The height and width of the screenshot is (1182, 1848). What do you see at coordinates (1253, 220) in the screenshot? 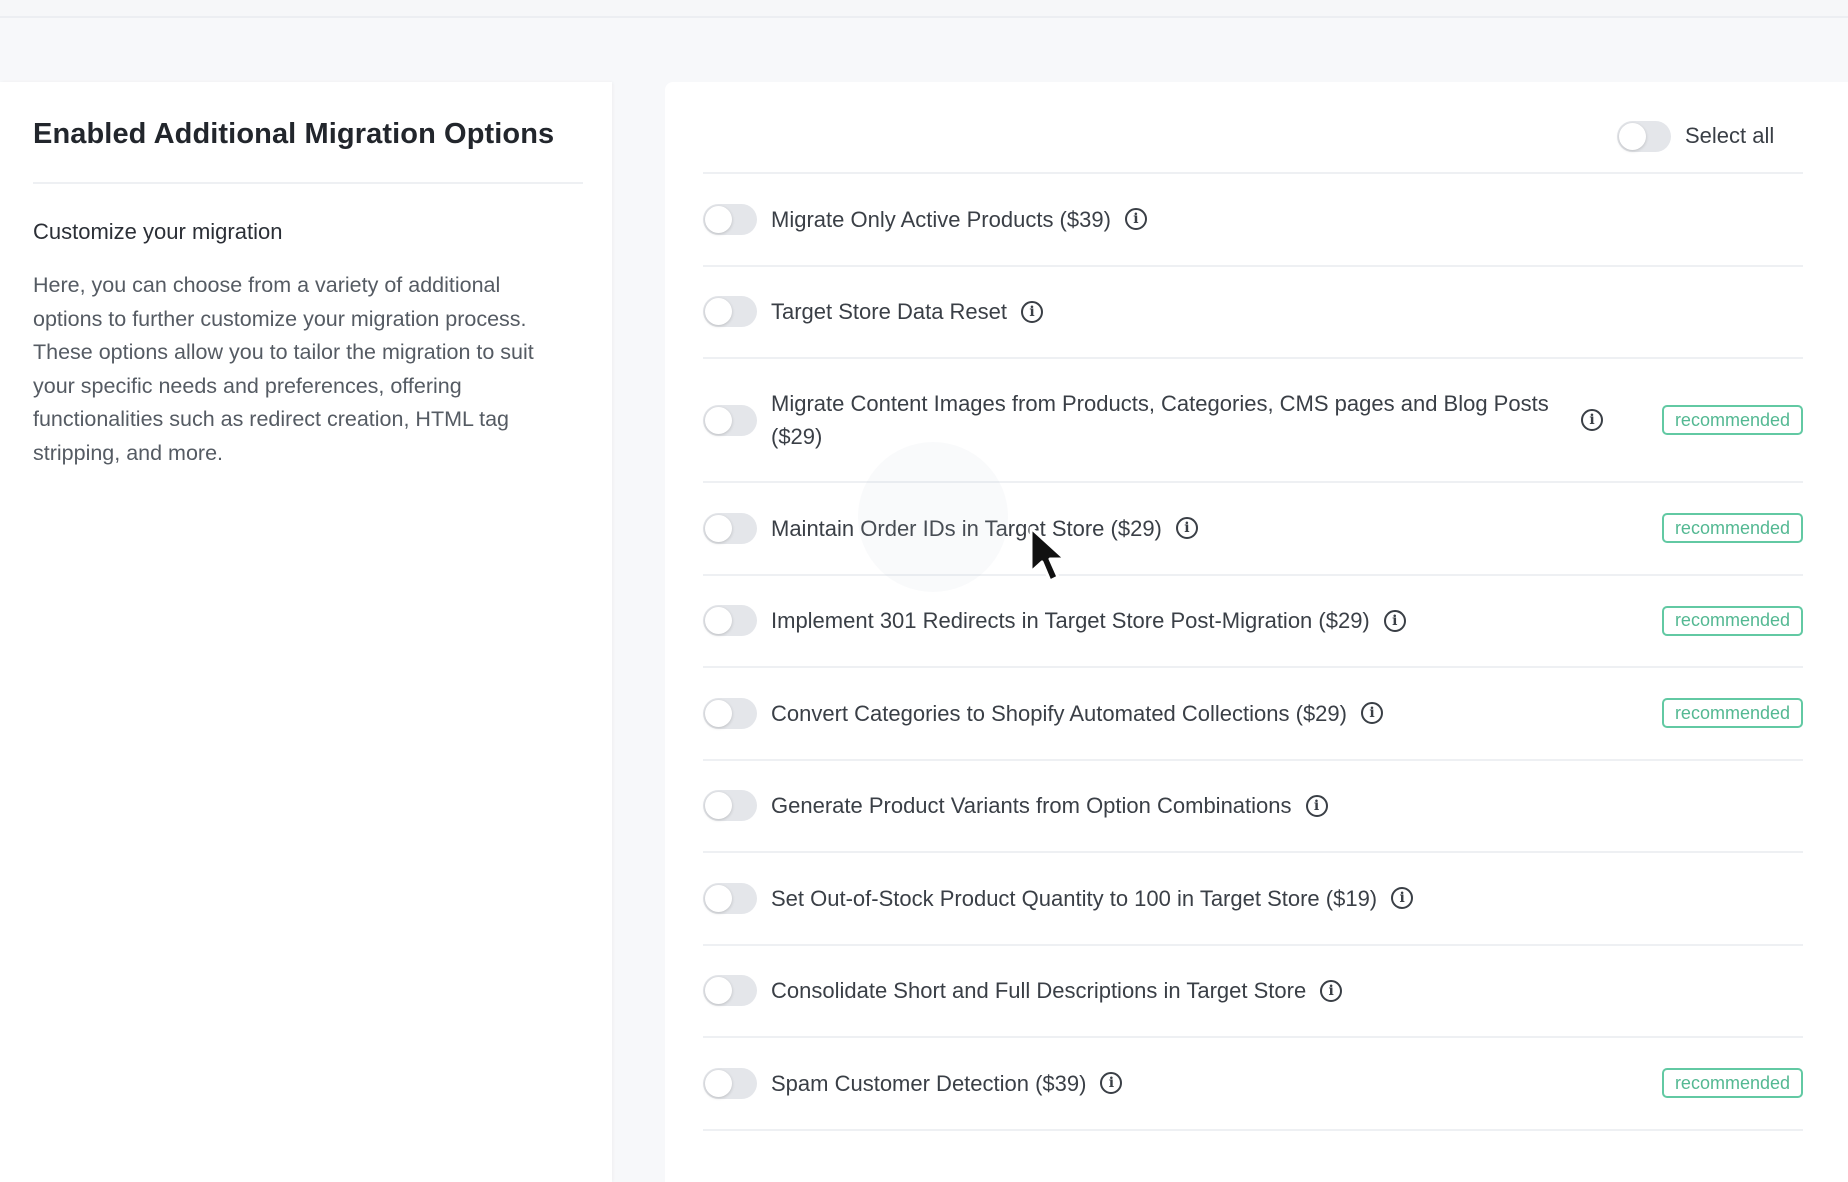
I see `option-row-active-products: Migrate Only Active Products ($39) i` at bounding box center [1253, 220].